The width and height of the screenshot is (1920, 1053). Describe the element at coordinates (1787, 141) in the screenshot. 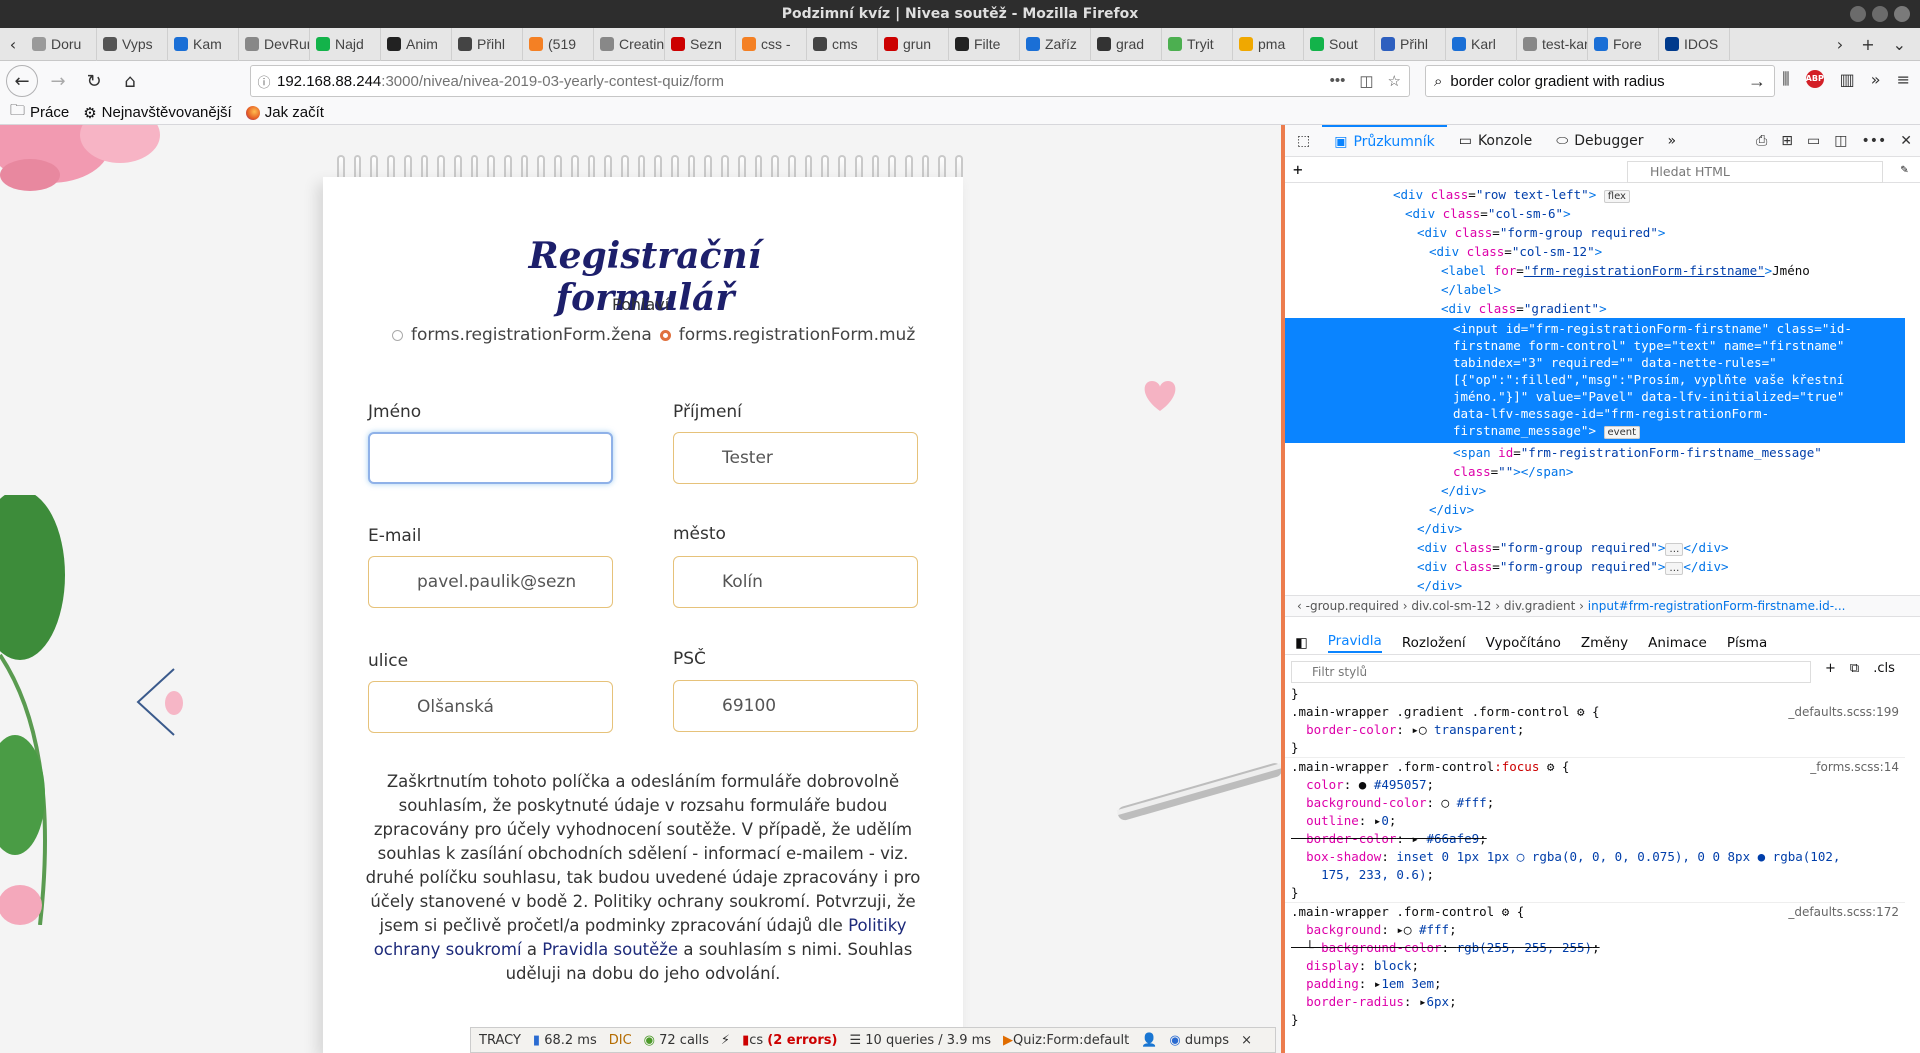

I see `responsive-icon: ⊞` at that location.